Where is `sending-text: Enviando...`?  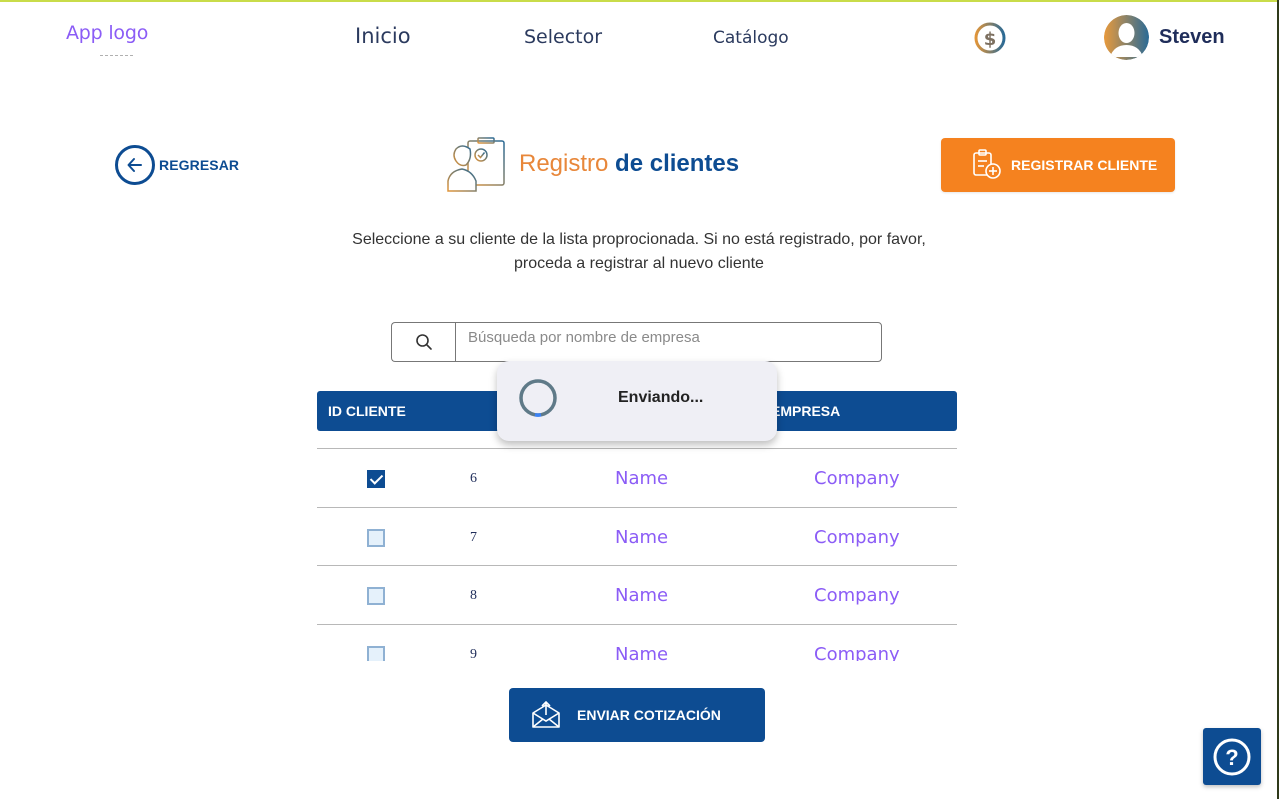
sending-text: Enviando... is located at coordinates (661, 397).